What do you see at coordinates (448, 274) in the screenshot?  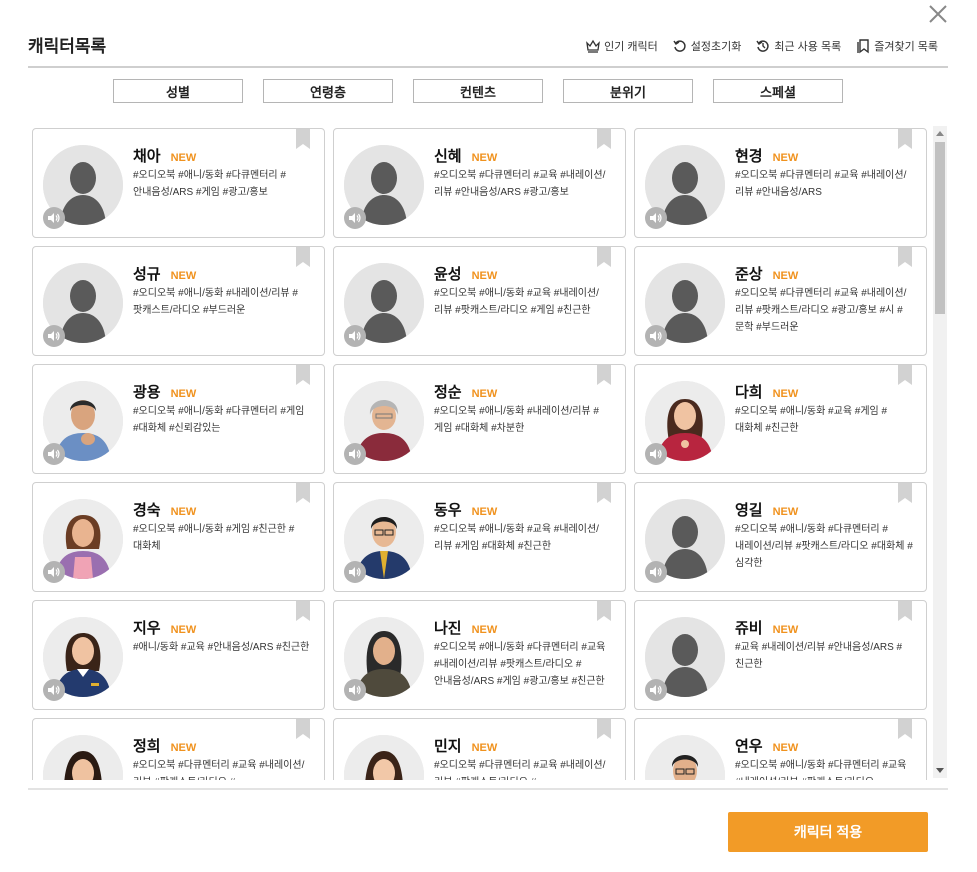 I see `character-name: 윤성` at bounding box center [448, 274].